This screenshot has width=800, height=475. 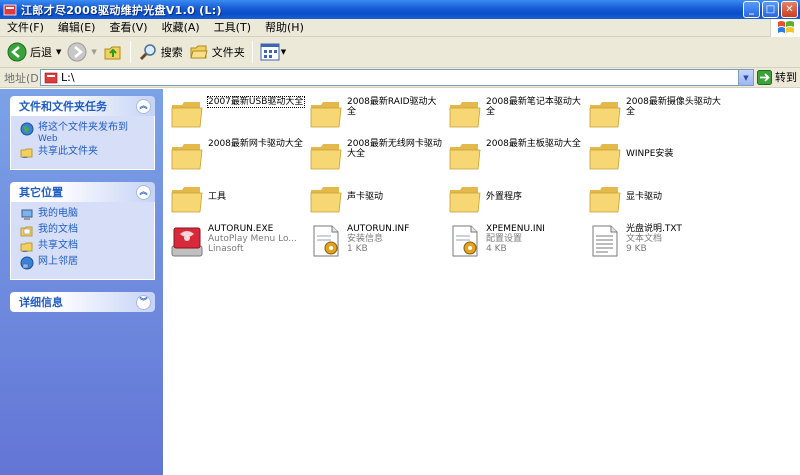 I want to click on inf-file-icon, so click(x=326, y=241).